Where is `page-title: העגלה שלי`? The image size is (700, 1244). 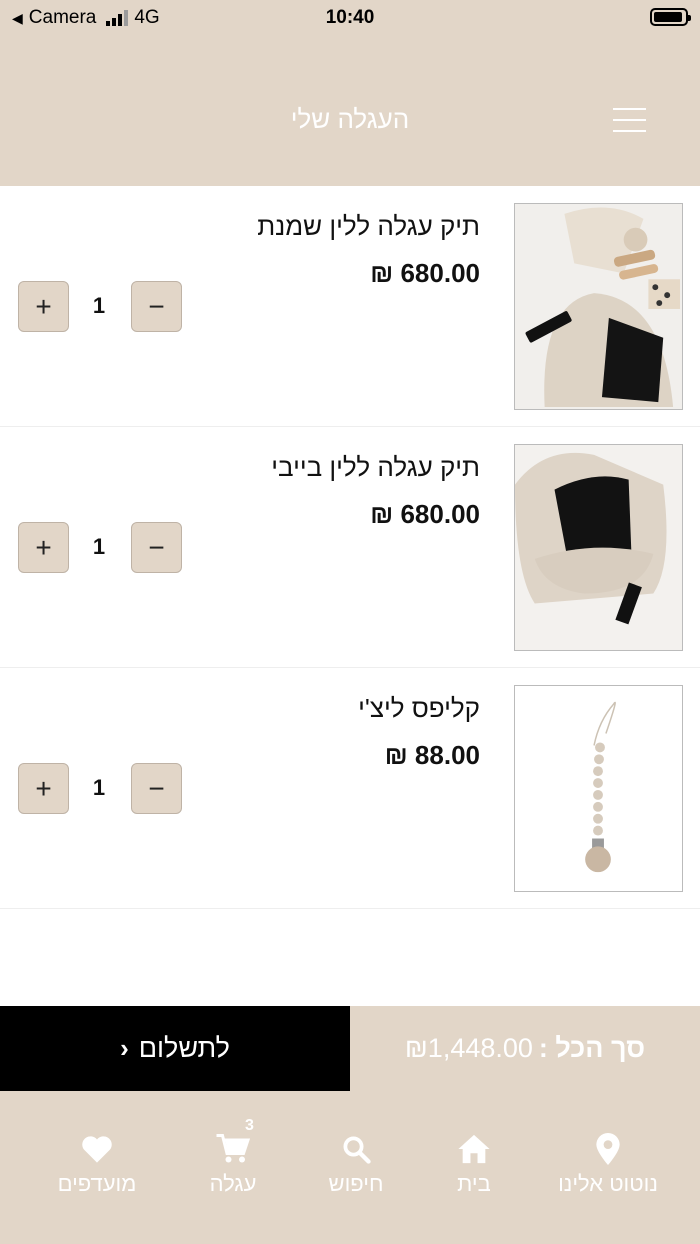
page-title: העגלה שלי is located at coordinates (350, 119).